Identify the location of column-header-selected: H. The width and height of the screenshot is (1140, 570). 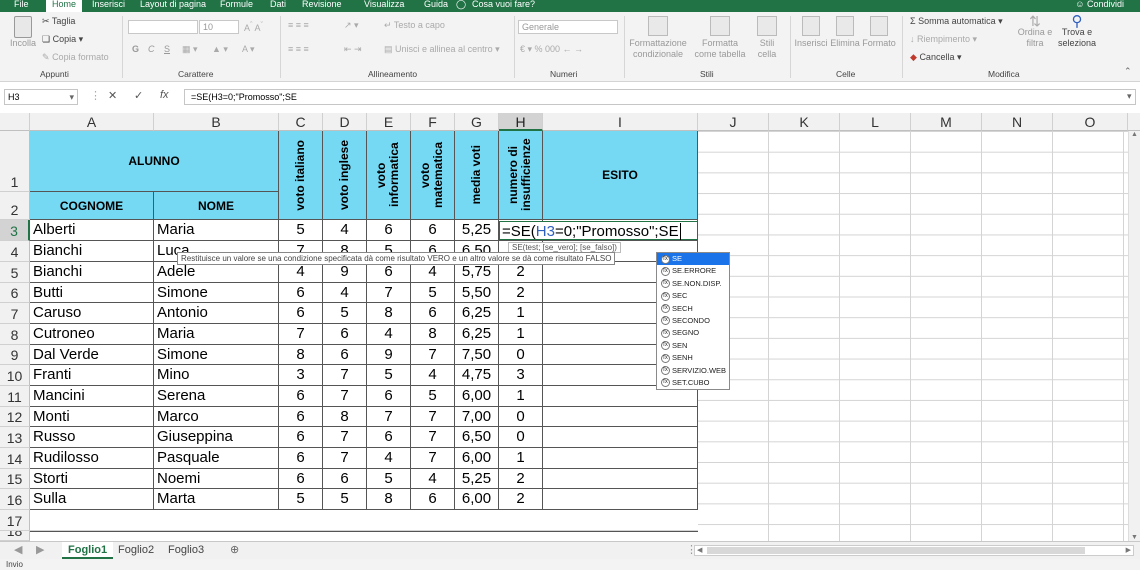
(521, 122).